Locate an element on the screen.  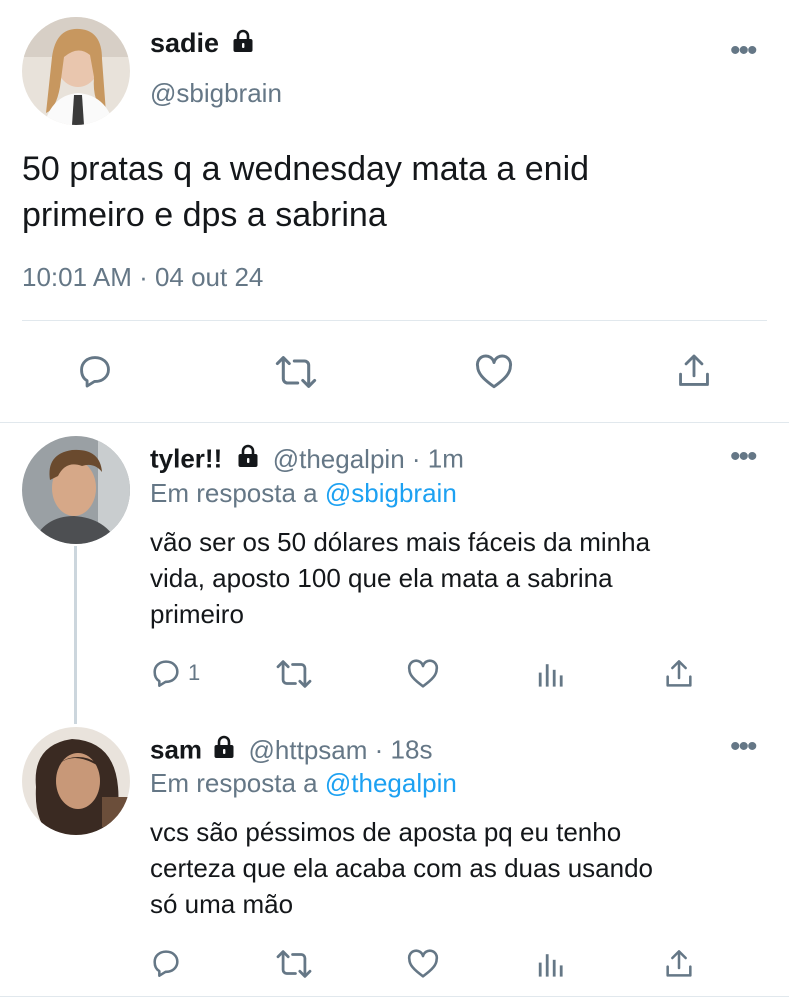
reply-author-name: sam is located at coordinates (176, 750).